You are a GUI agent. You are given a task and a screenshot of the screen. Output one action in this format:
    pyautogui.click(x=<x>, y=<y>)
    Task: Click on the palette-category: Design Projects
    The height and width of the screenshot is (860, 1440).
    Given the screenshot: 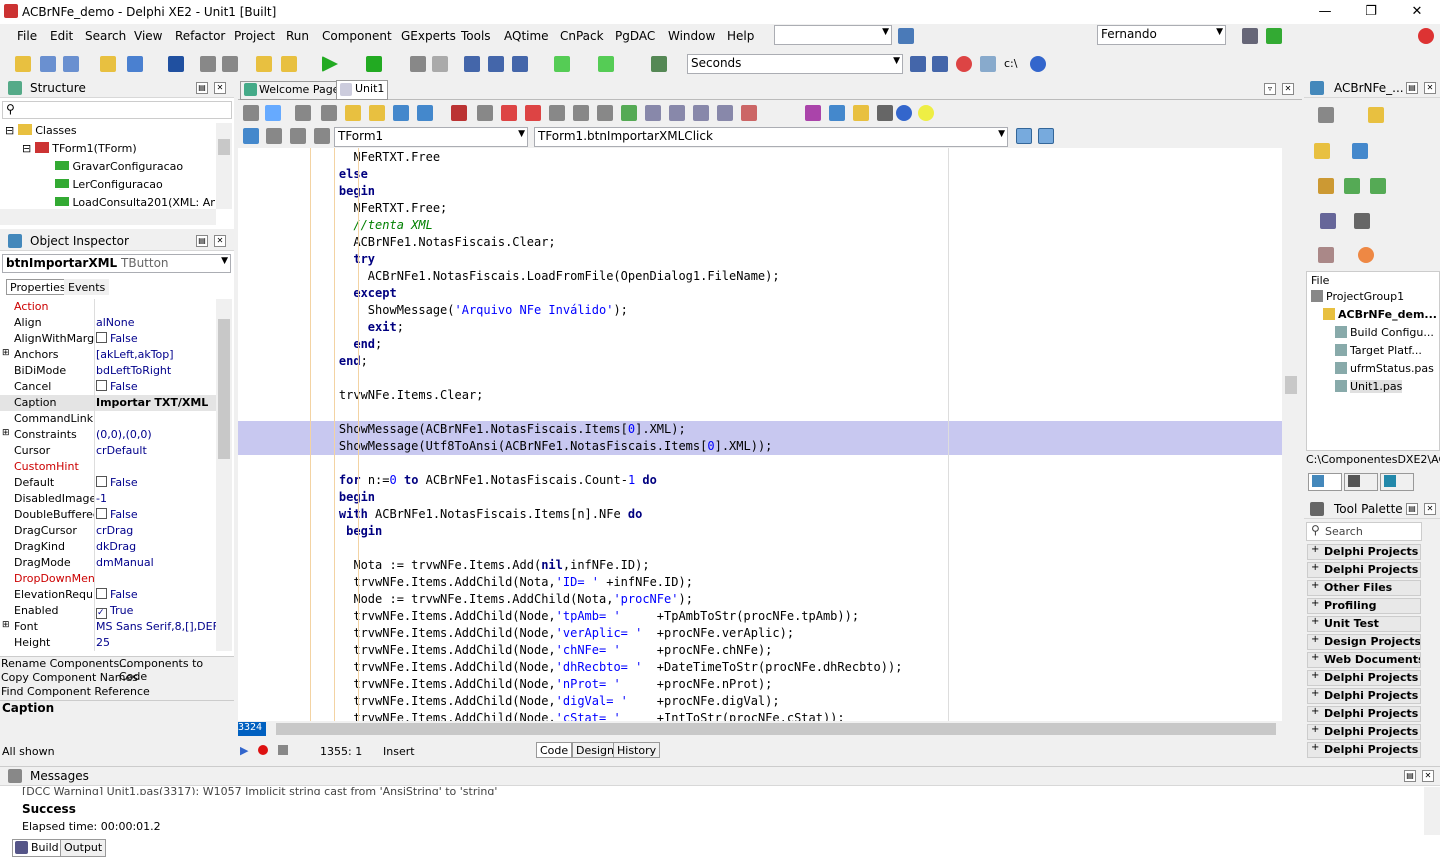 What is the action you would take?
    pyautogui.click(x=1364, y=642)
    